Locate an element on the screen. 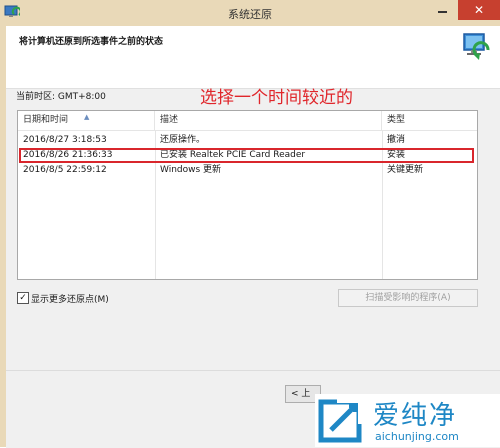 This screenshot has width=500, height=448. minimize-button is located at coordinates (442, 11).